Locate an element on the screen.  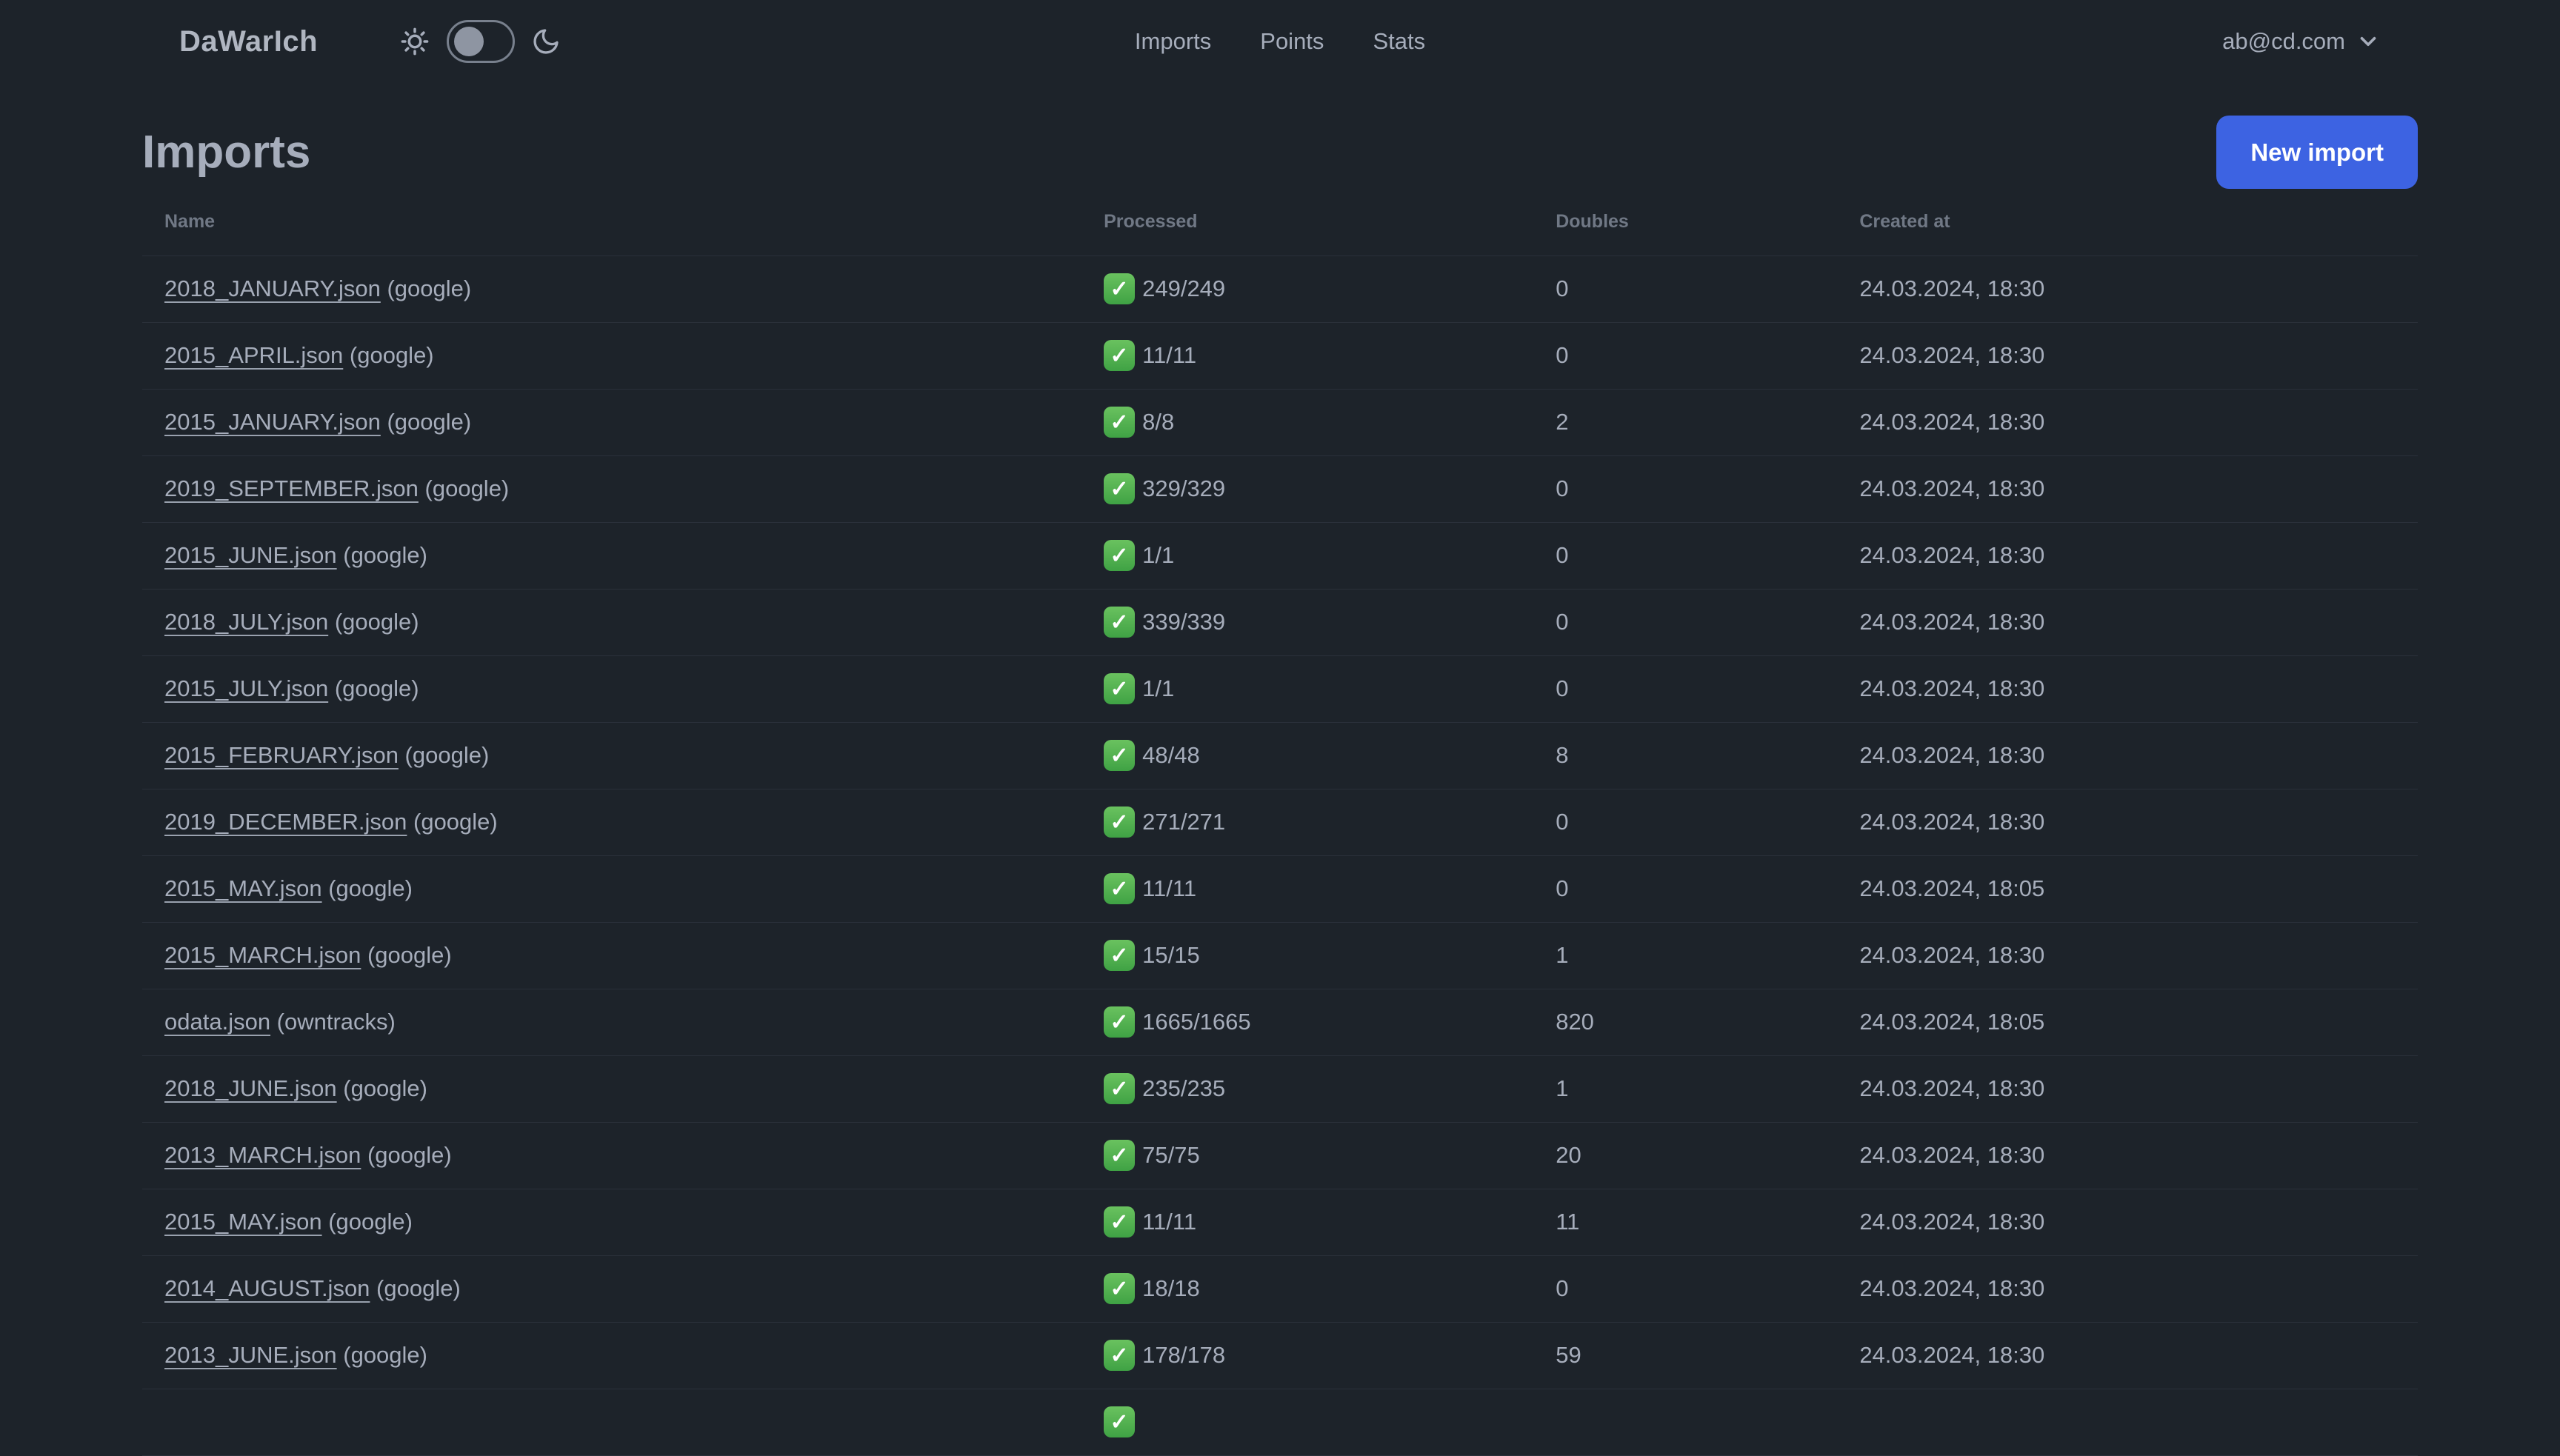
import-file-link: 2015_APRIL.json is located at coordinates (253, 355).